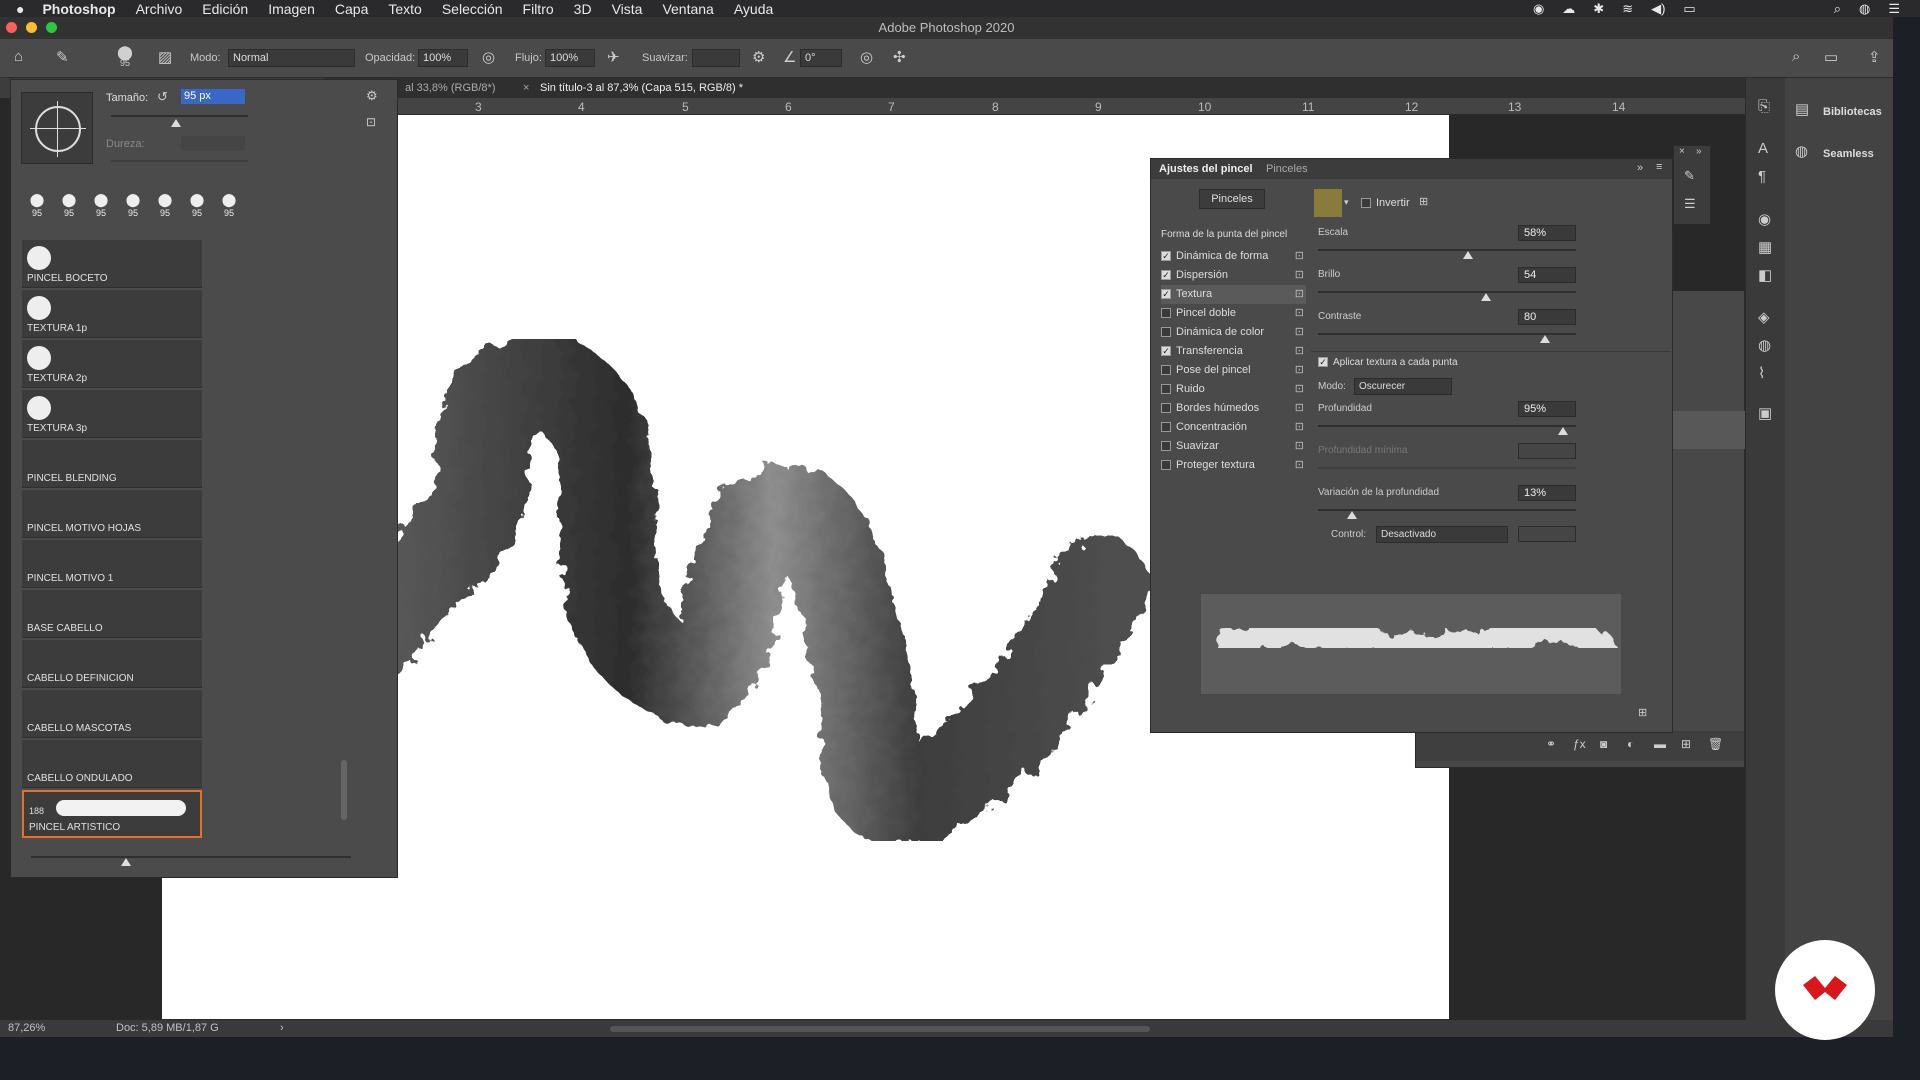 Image resolution: width=1920 pixels, height=1080 pixels. Describe the element at coordinates (51, 27) in the screenshot. I see `zoom-window-button` at that location.